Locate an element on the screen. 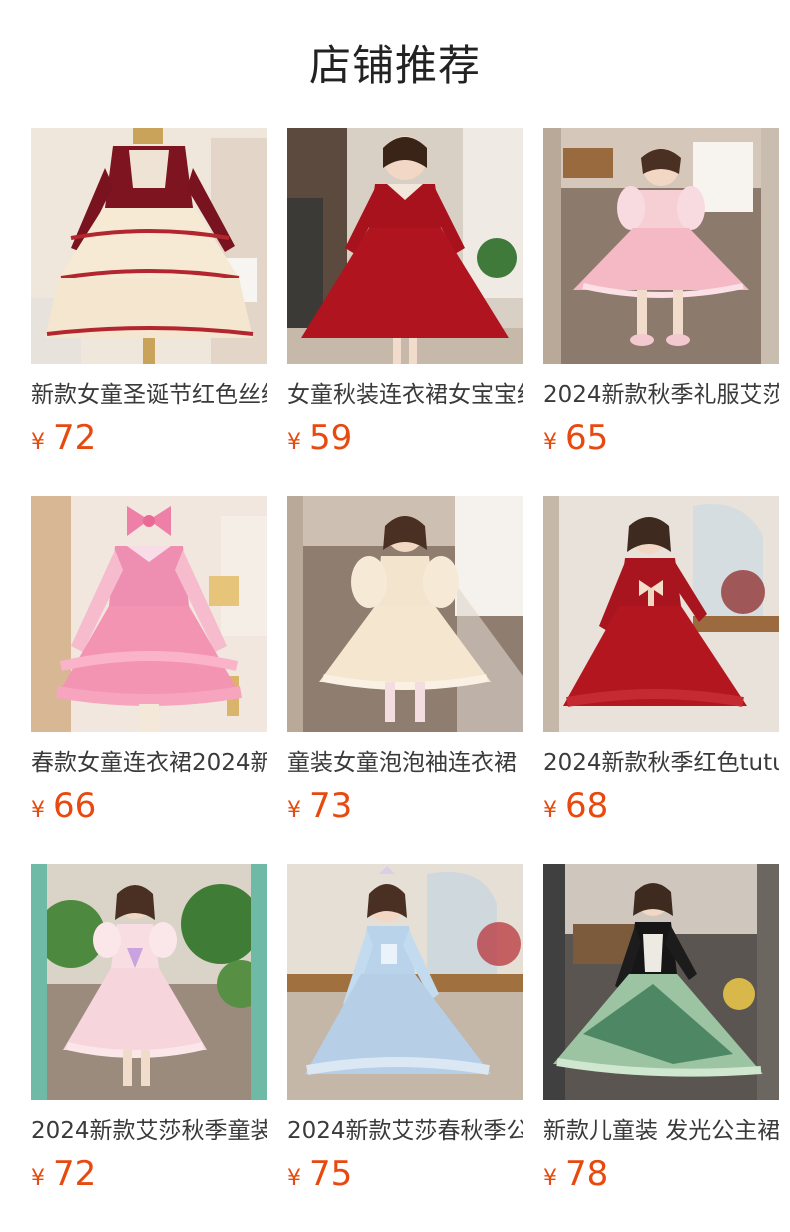  light-pink-elsa-dress-photo is located at coordinates (149, 982).